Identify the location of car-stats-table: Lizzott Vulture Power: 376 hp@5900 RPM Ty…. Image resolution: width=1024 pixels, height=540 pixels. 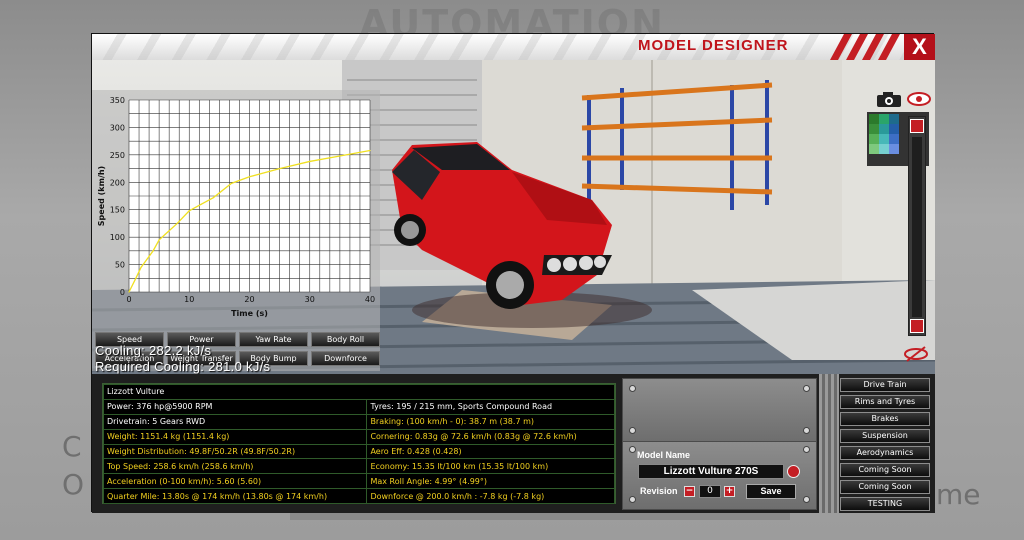
(359, 444).